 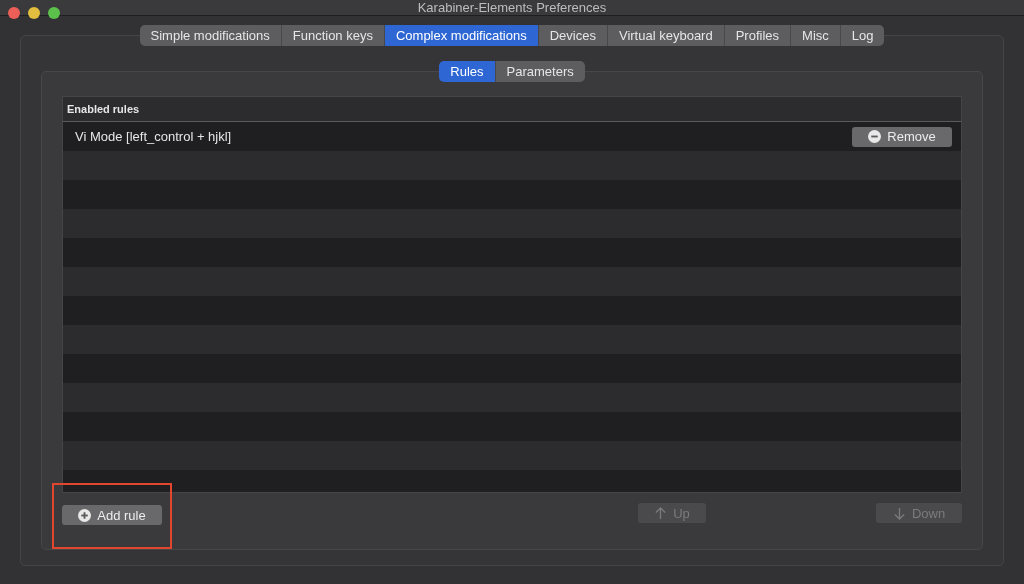 I want to click on tab: Simple modifications, so click(x=210, y=35).